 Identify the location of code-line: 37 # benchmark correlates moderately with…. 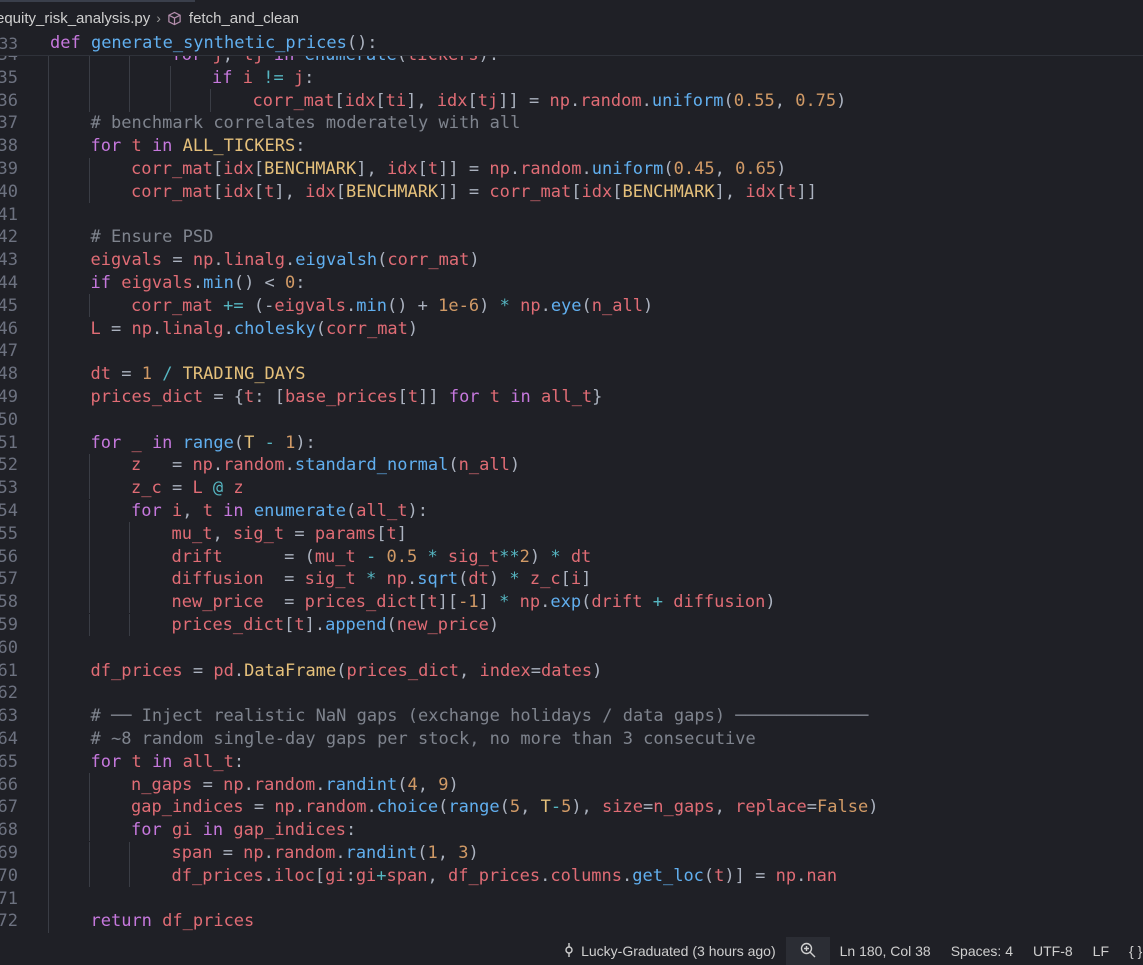
(260, 123).